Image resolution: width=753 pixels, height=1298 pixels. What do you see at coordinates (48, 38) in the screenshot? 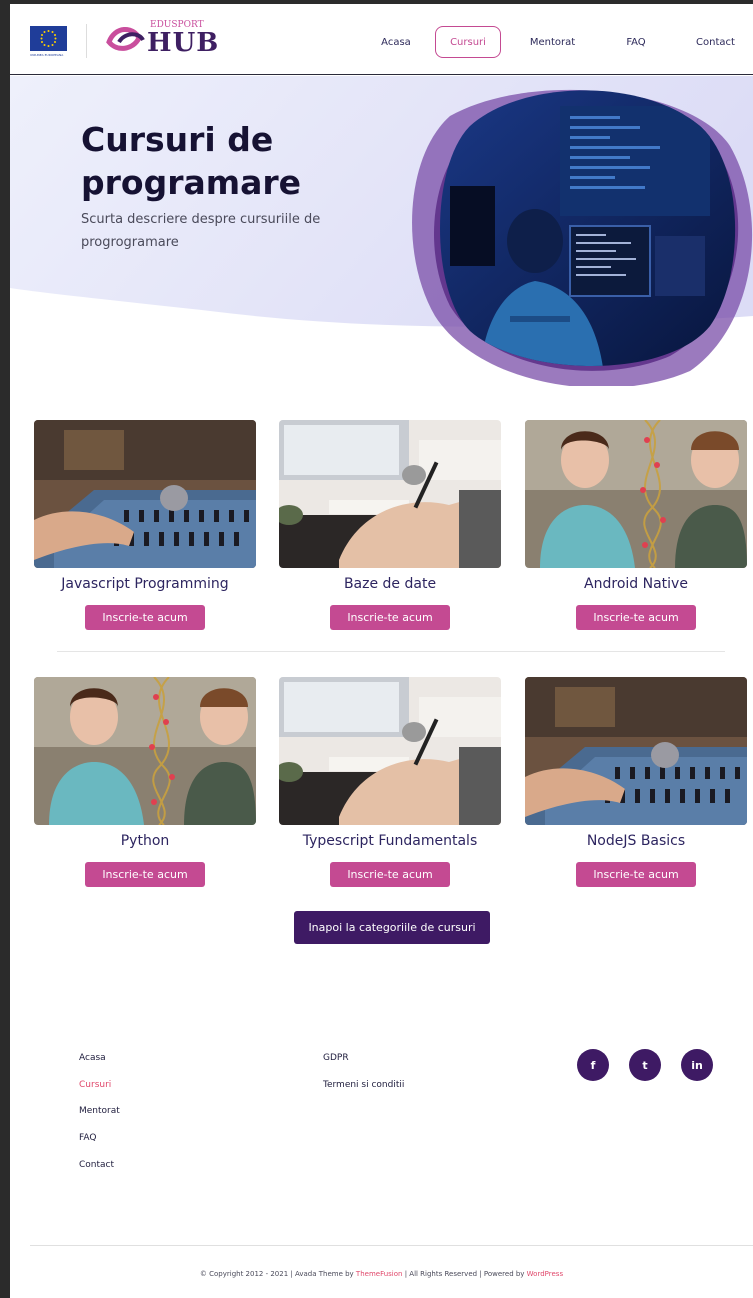
I see `eu-flag-icon` at bounding box center [48, 38].